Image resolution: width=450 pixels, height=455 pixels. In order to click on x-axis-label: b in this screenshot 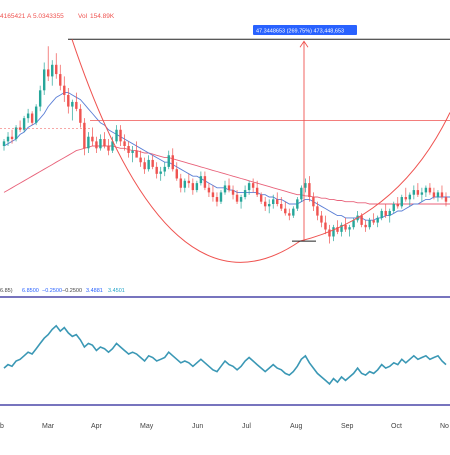, I will do `click(2, 426)`.